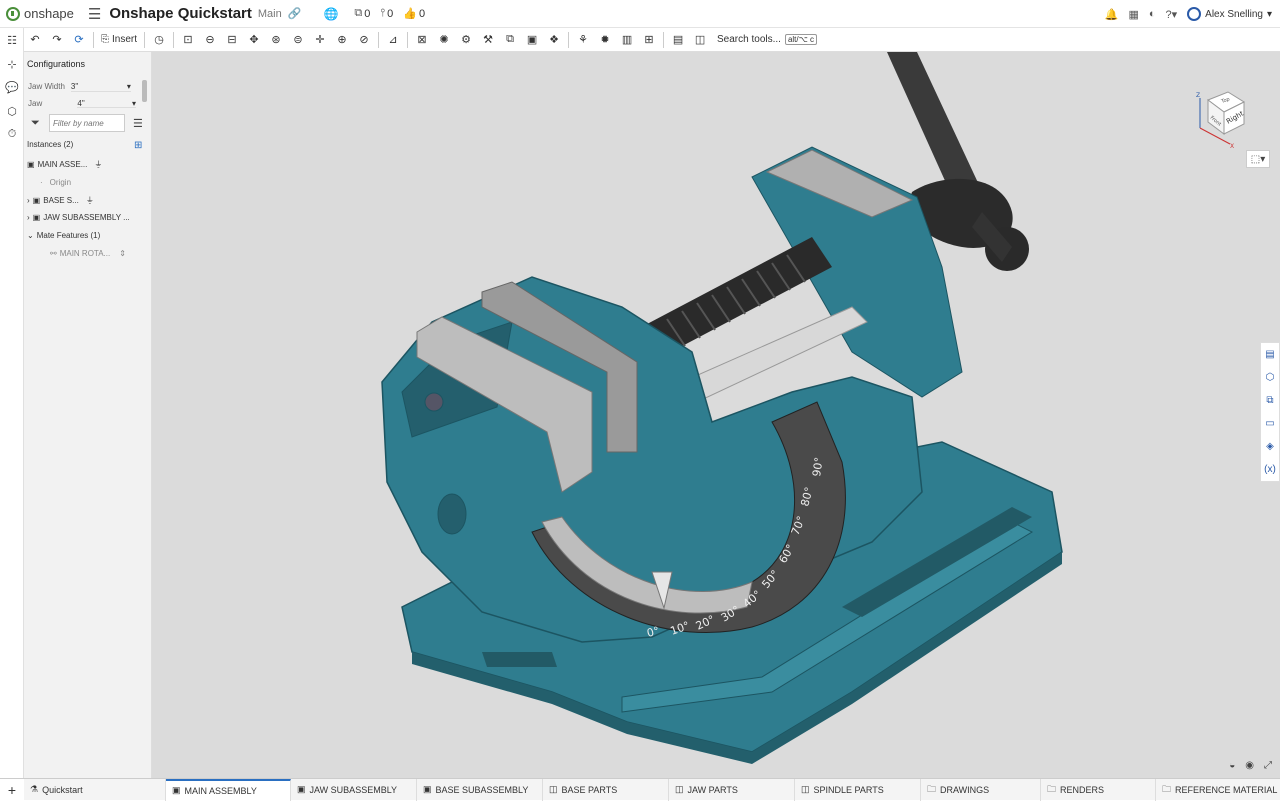 The width and height of the screenshot is (1280, 801). What do you see at coordinates (295, 13) in the screenshot?
I see `link-icon: 🔗` at bounding box center [295, 13].